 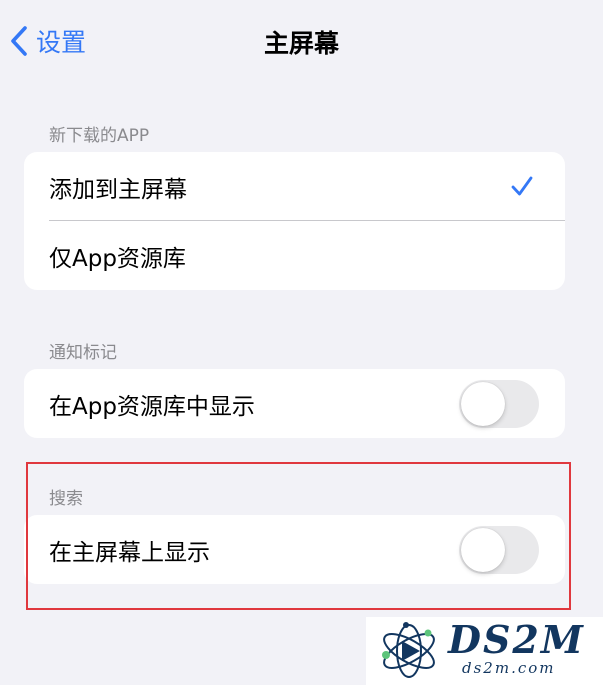 What do you see at coordinates (117, 258) in the screenshot?
I see `option-label: 仅App资源库` at bounding box center [117, 258].